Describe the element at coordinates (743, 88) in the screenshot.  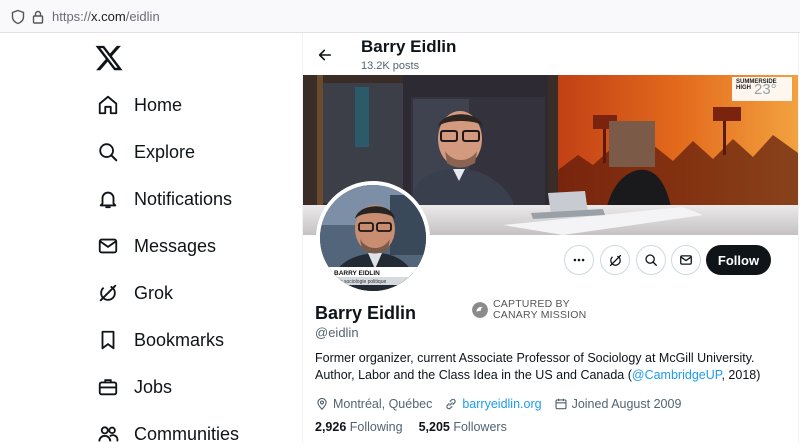
I see `weather-label-text: HIGH` at that location.